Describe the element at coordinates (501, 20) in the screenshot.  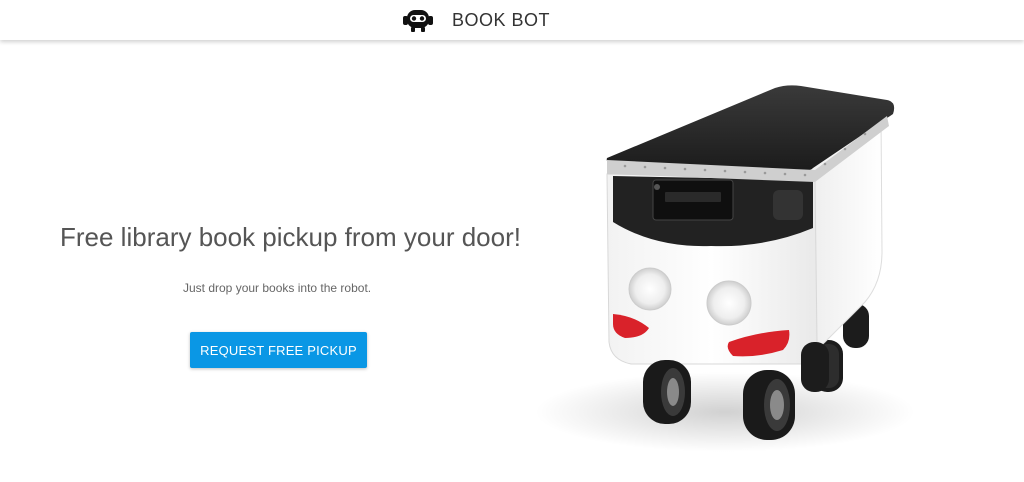
I see `brand-name: BOOK BOT` at that location.